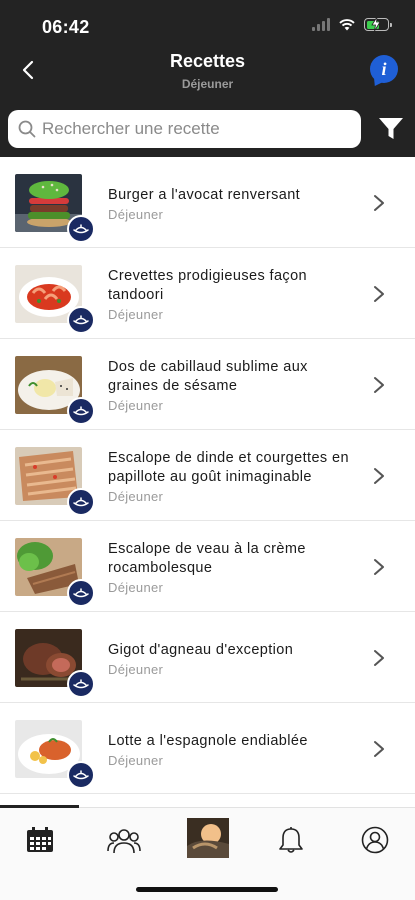 This screenshot has height=900, width=415. I want to click on tab-community, so click(124, 840).